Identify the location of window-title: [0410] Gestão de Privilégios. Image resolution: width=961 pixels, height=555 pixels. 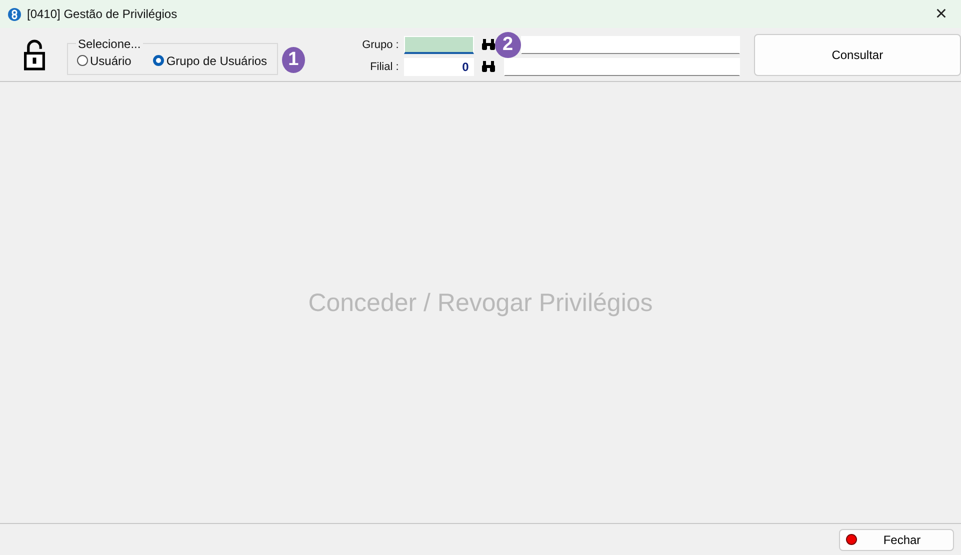
(102, 14).